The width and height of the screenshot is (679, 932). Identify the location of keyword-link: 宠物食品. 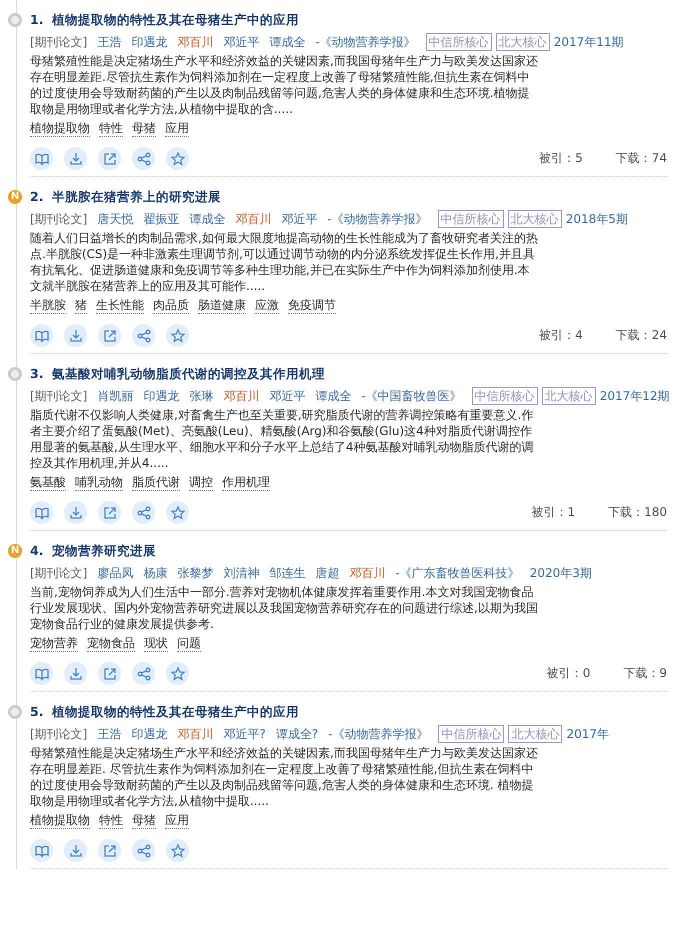
(111, 643).